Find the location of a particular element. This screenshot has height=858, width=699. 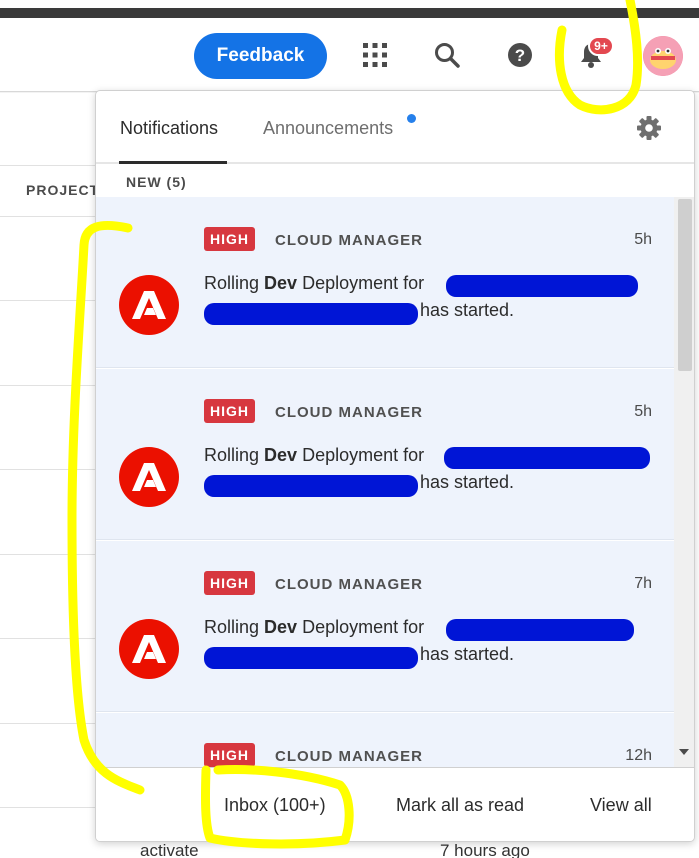

active-tab-indicator is located at coordinates (173, 162).